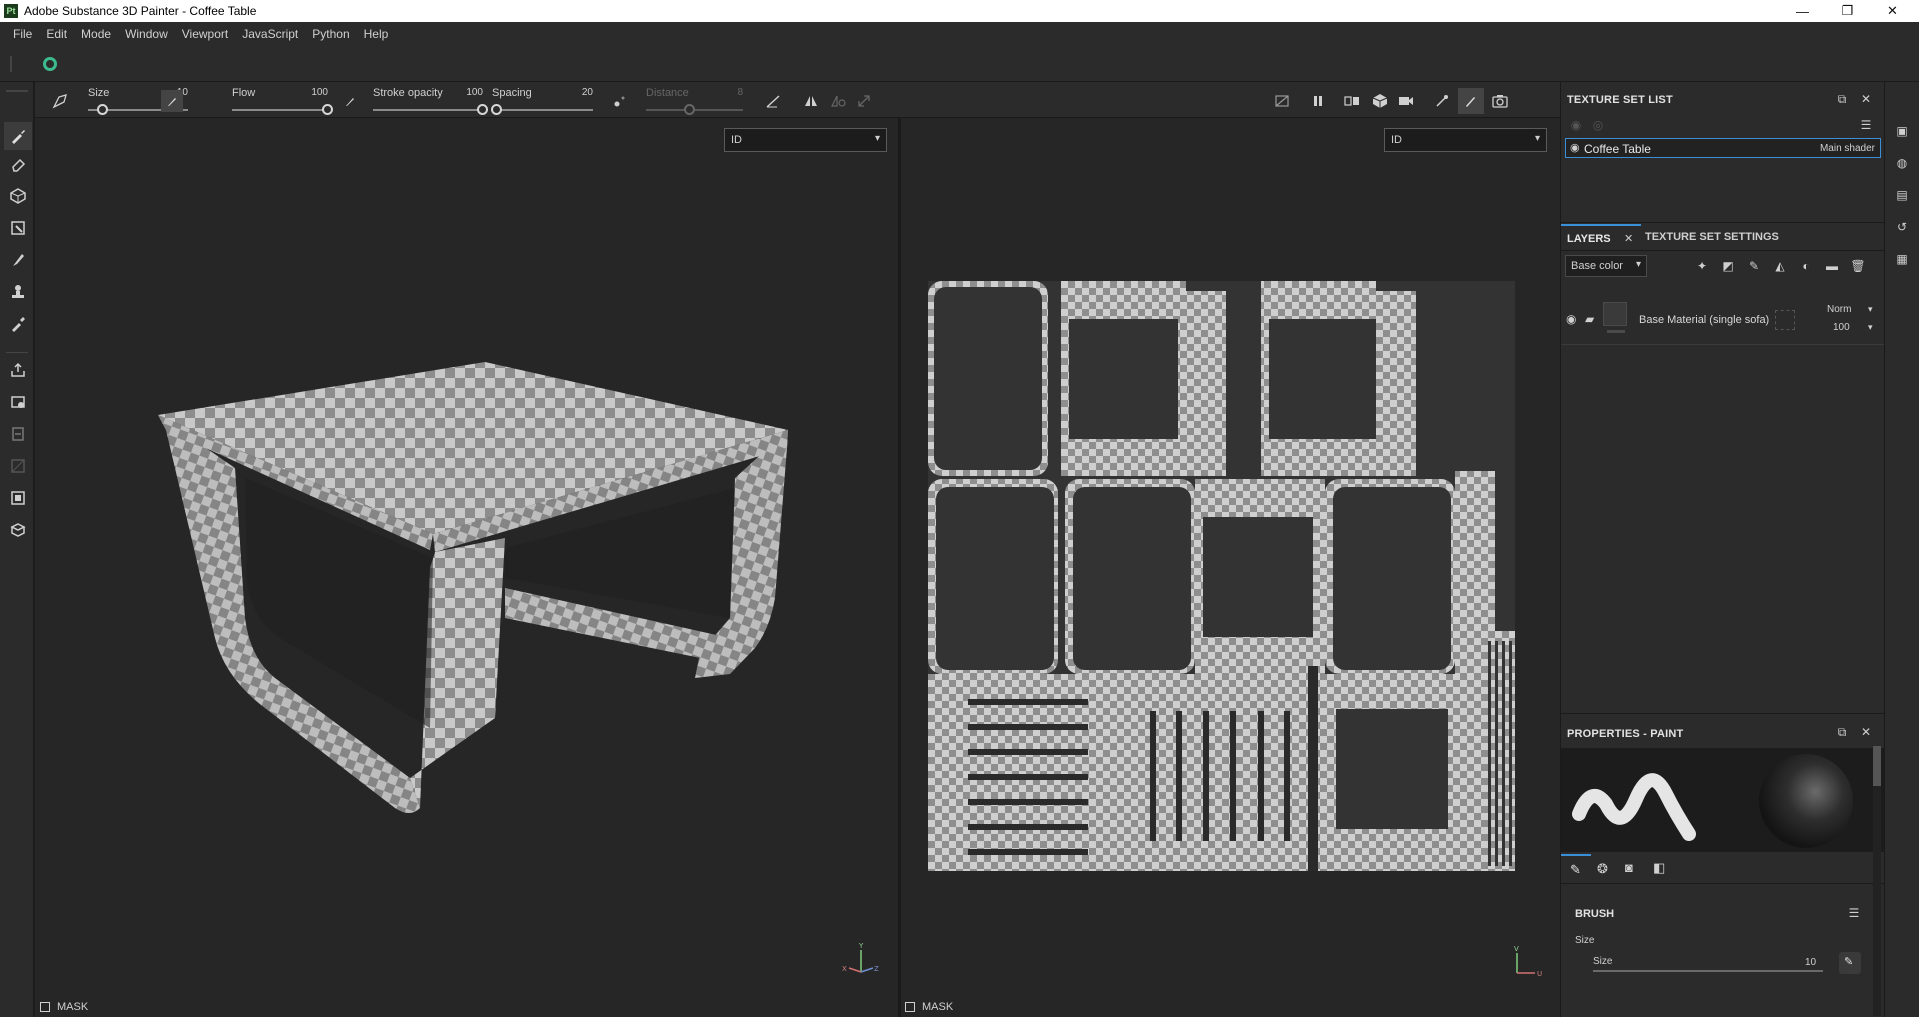  Describe the element at coordinates (1847, 148) in the screenshot. I see `shader-name: Main shader` at that location.